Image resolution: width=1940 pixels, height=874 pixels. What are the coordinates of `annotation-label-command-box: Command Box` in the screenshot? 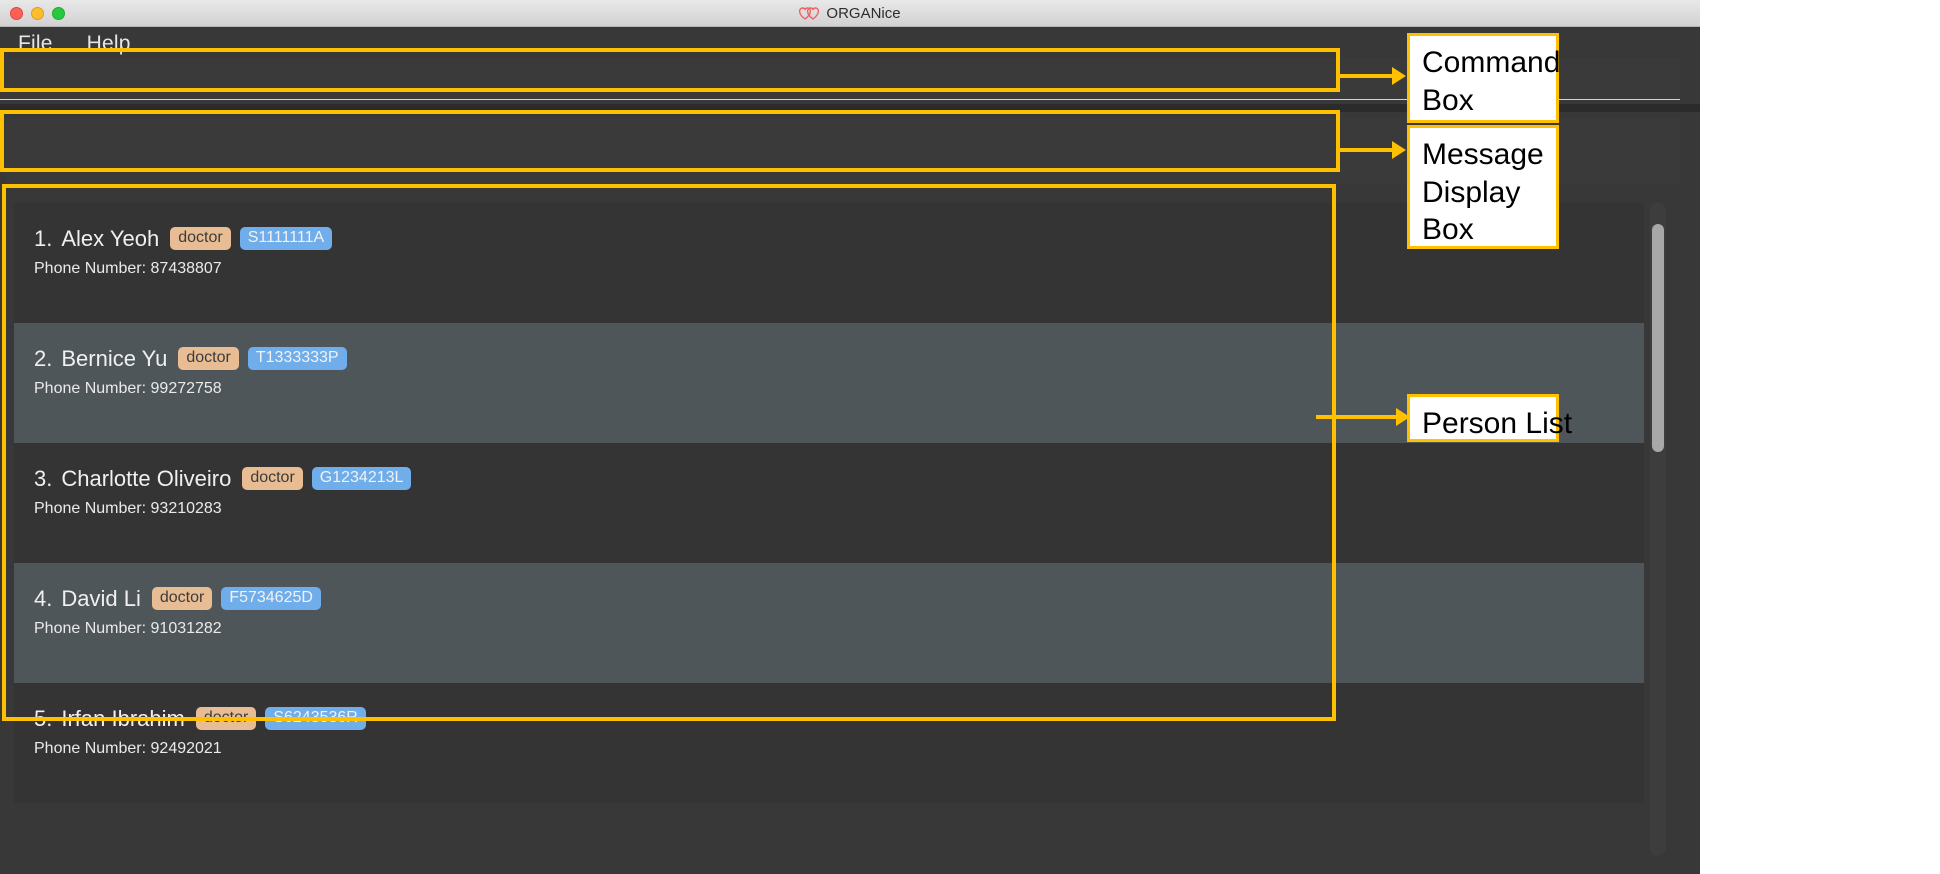 It's located at (1484, 78).